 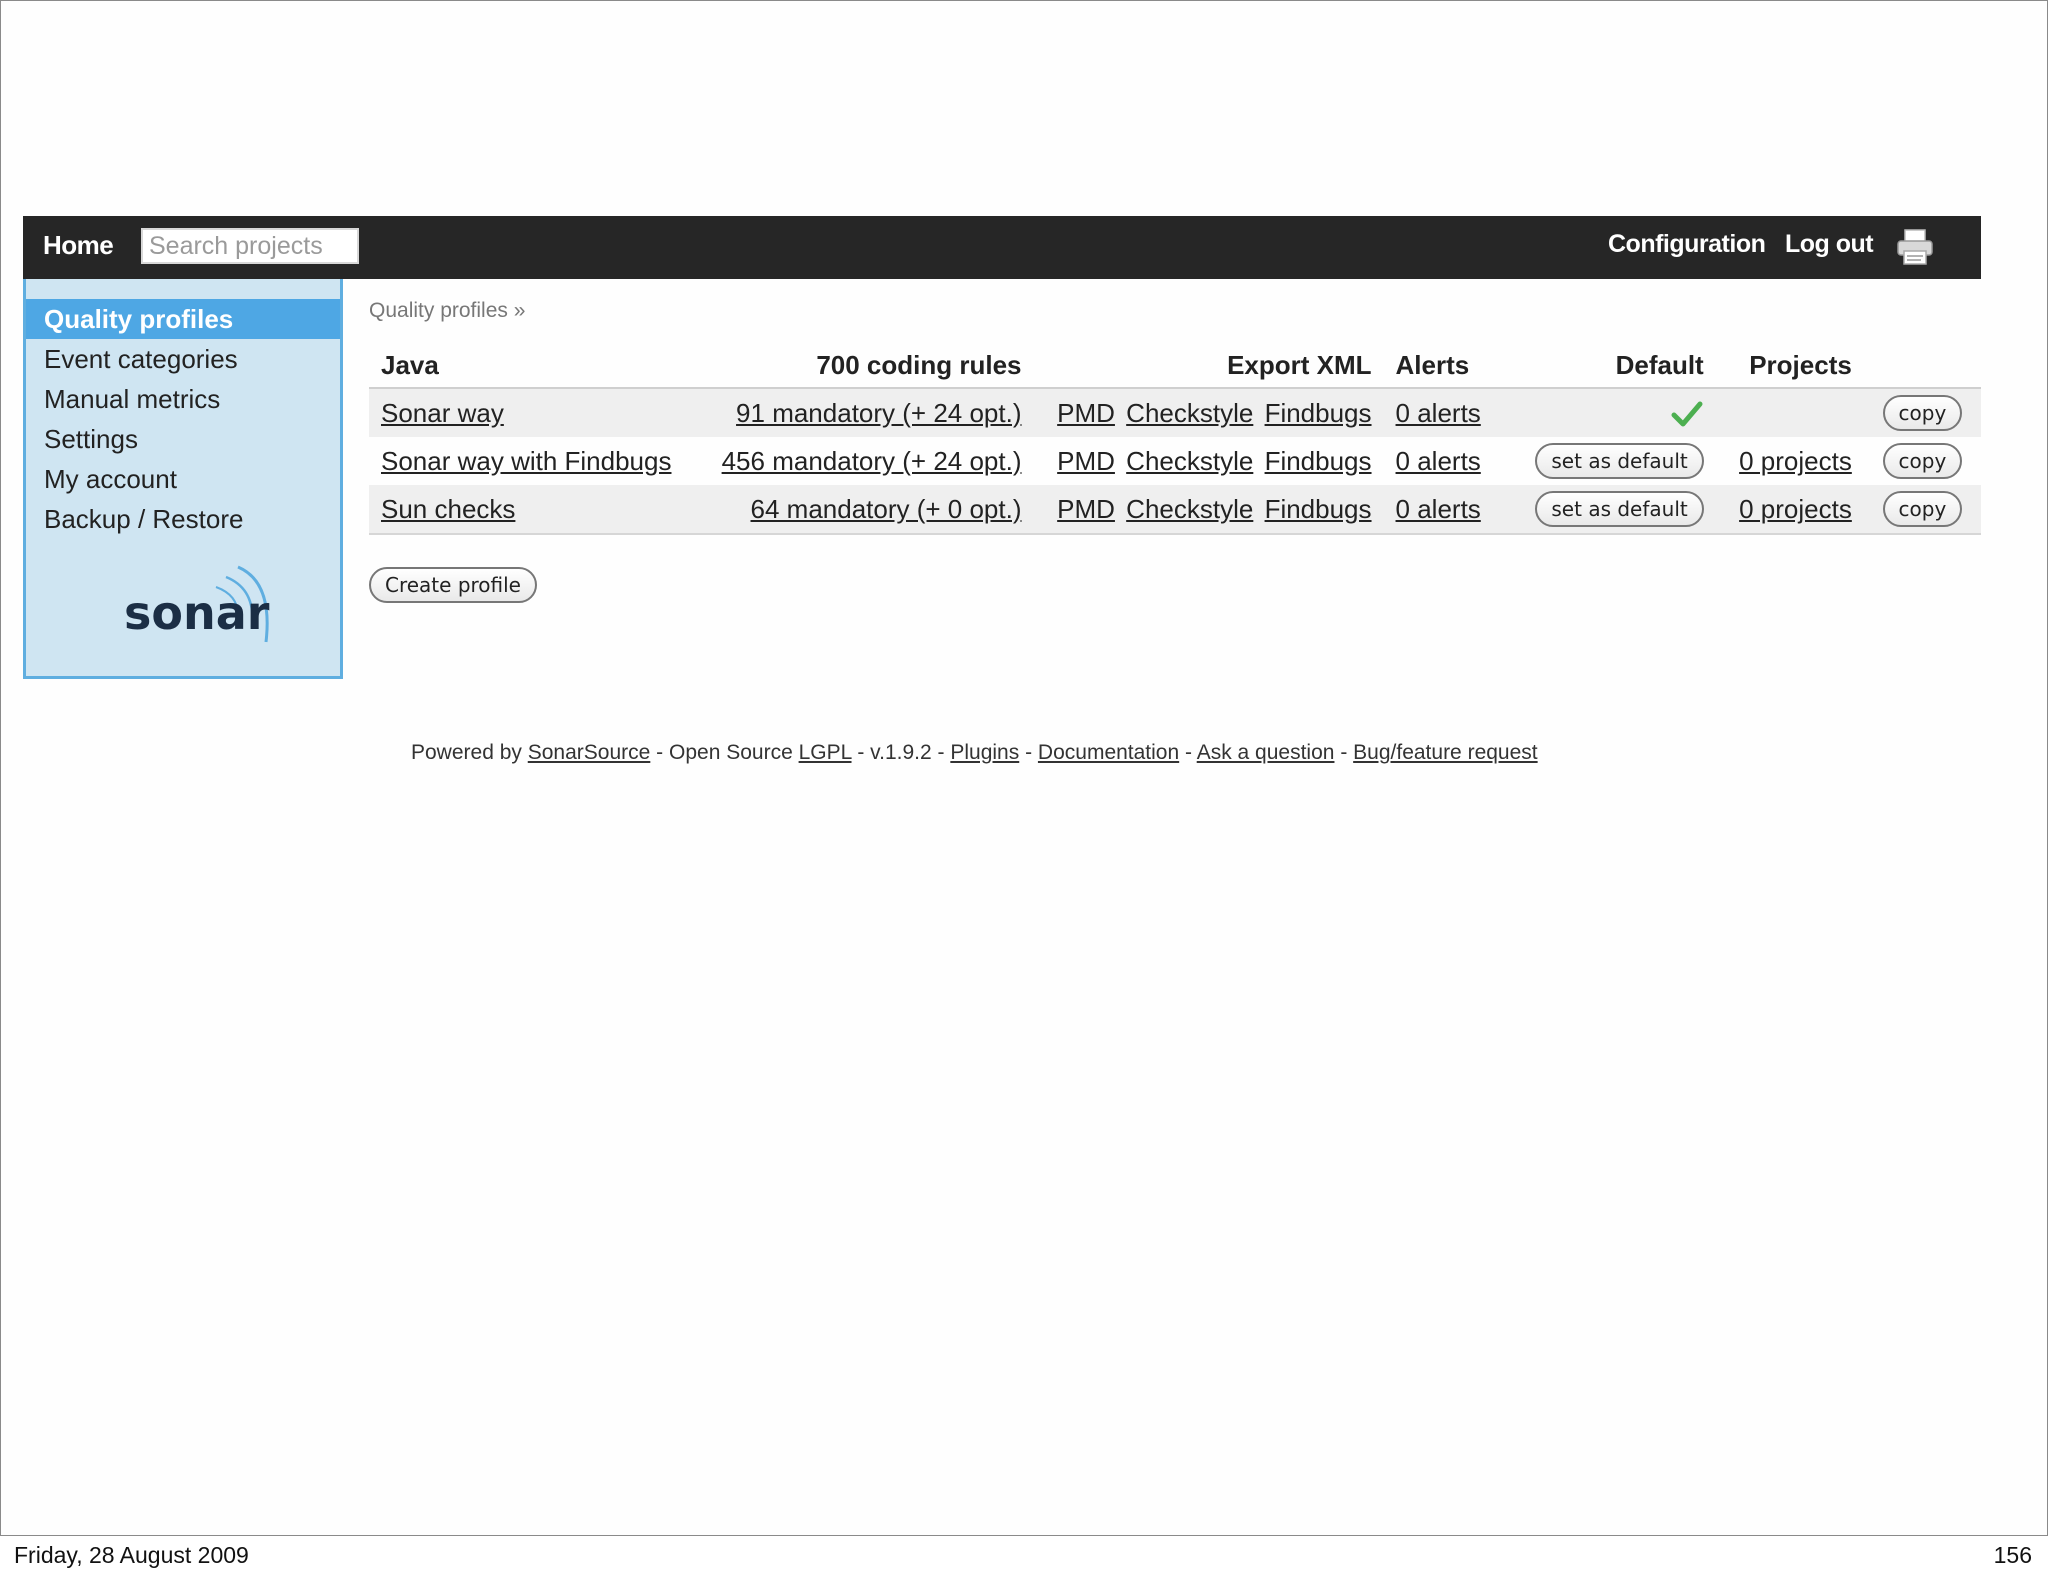 What do you see at coordinates (878, 413) in the screenshot?
I see `rules-link: 91 mandatory (+ 24 opt.)` at bounding box center [878, 413].